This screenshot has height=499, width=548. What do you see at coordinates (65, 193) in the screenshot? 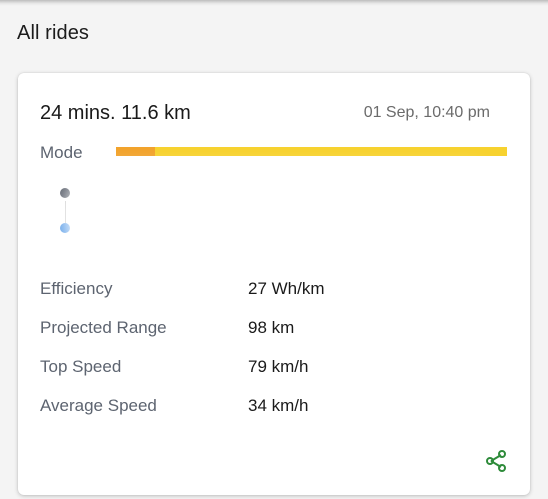
I see `route-start-dot` at bounding box center [65, 193].